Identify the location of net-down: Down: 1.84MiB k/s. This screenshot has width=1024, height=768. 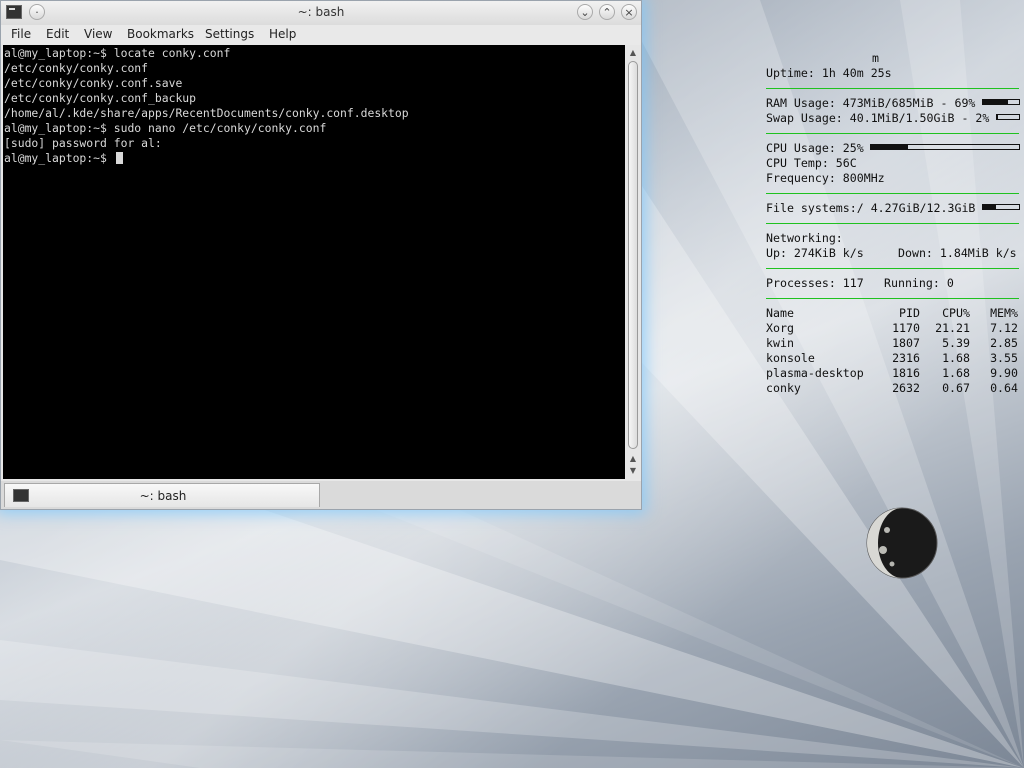
(957, 253).